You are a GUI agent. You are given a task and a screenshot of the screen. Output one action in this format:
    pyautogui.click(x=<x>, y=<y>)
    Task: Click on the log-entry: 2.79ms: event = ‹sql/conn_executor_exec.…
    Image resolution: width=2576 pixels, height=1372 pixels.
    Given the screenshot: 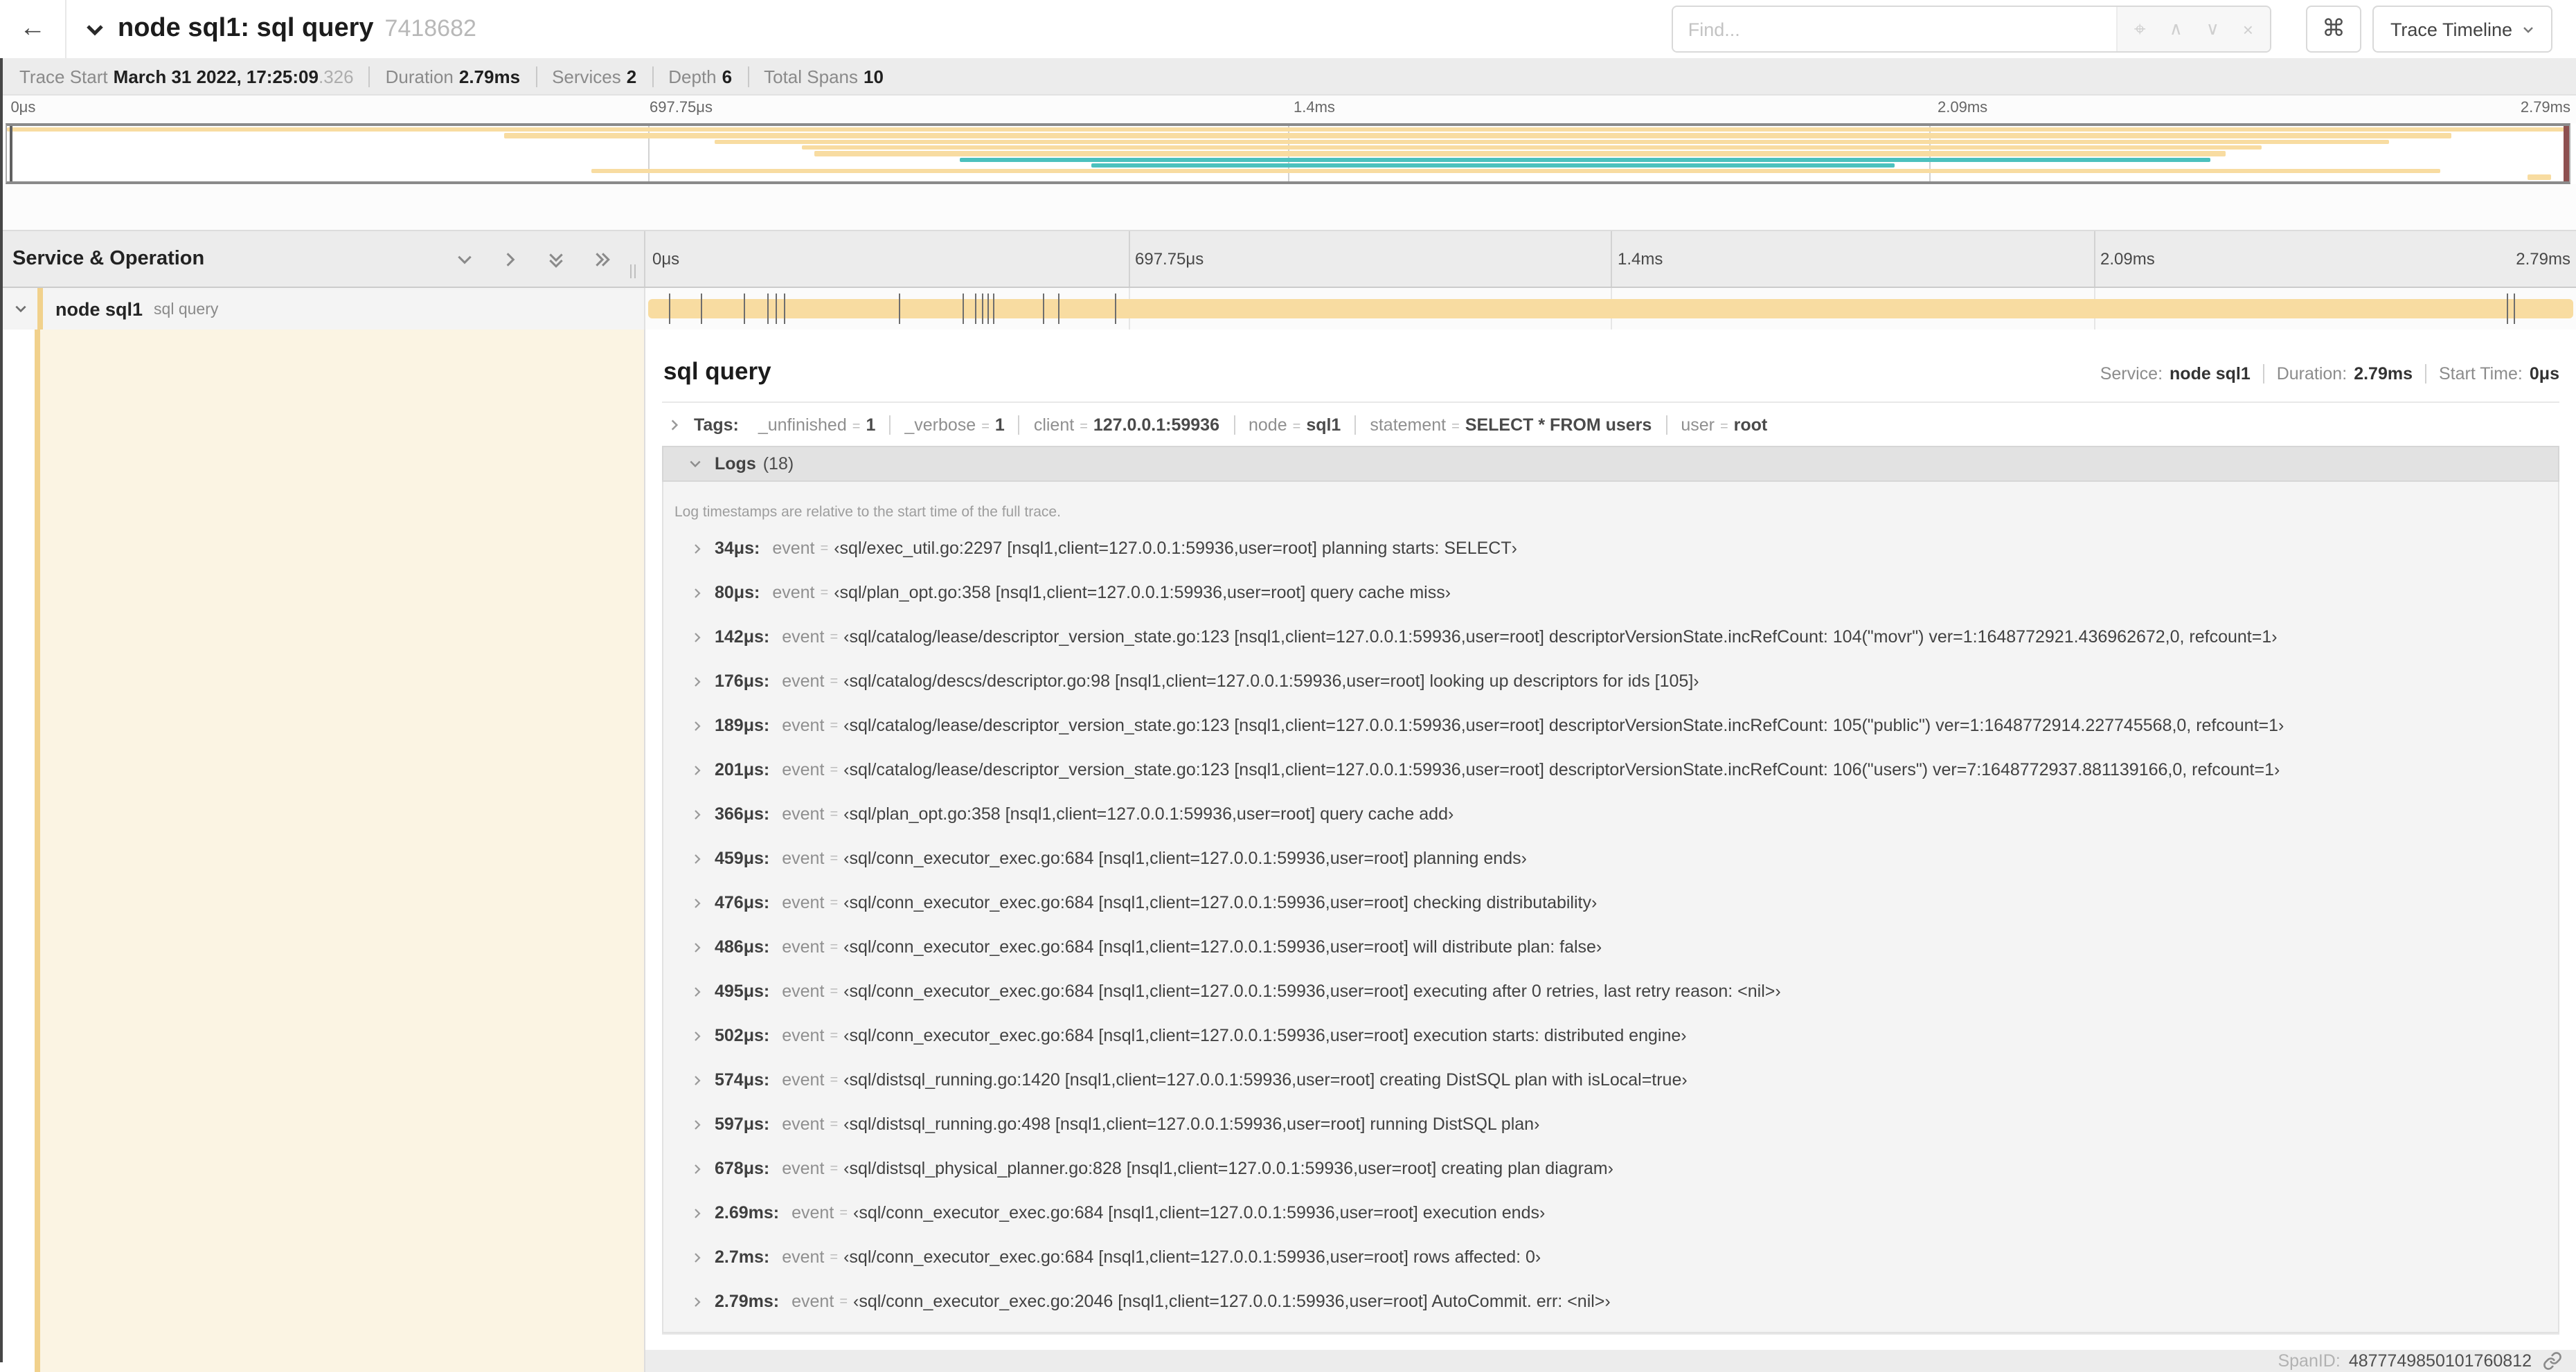 What is the action you would take?
    pyautogui.click(x=1611, y=1301)
    